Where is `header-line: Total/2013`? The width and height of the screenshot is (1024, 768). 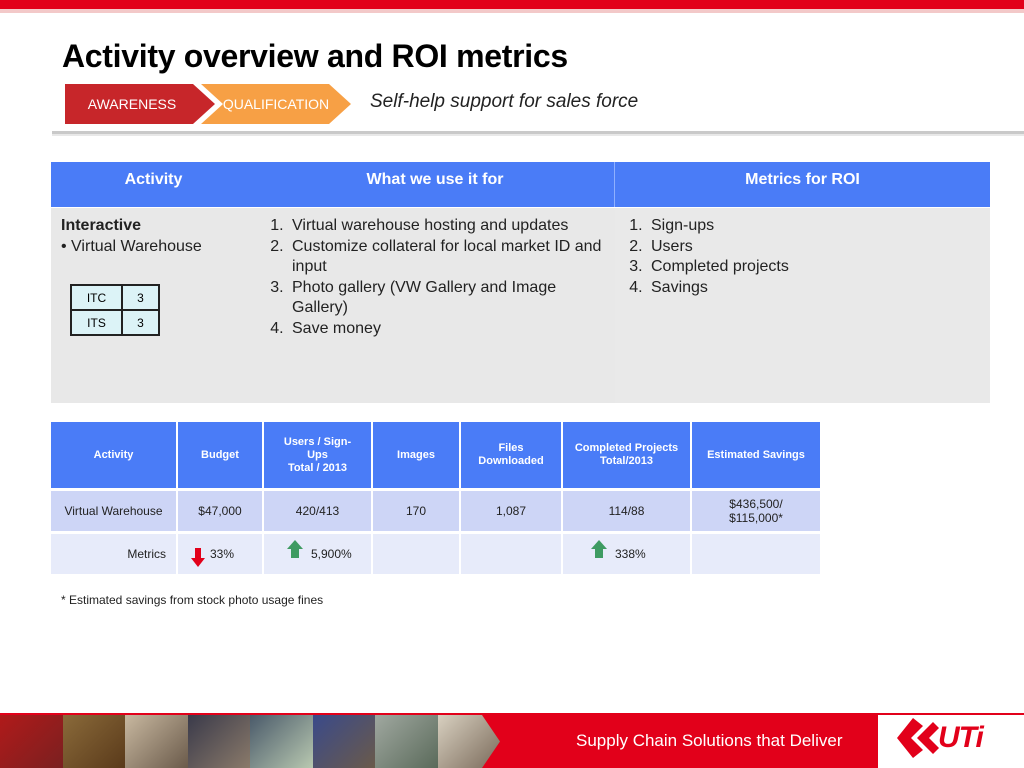 header-line: Total/2013 is located at coordinates (626, 461).